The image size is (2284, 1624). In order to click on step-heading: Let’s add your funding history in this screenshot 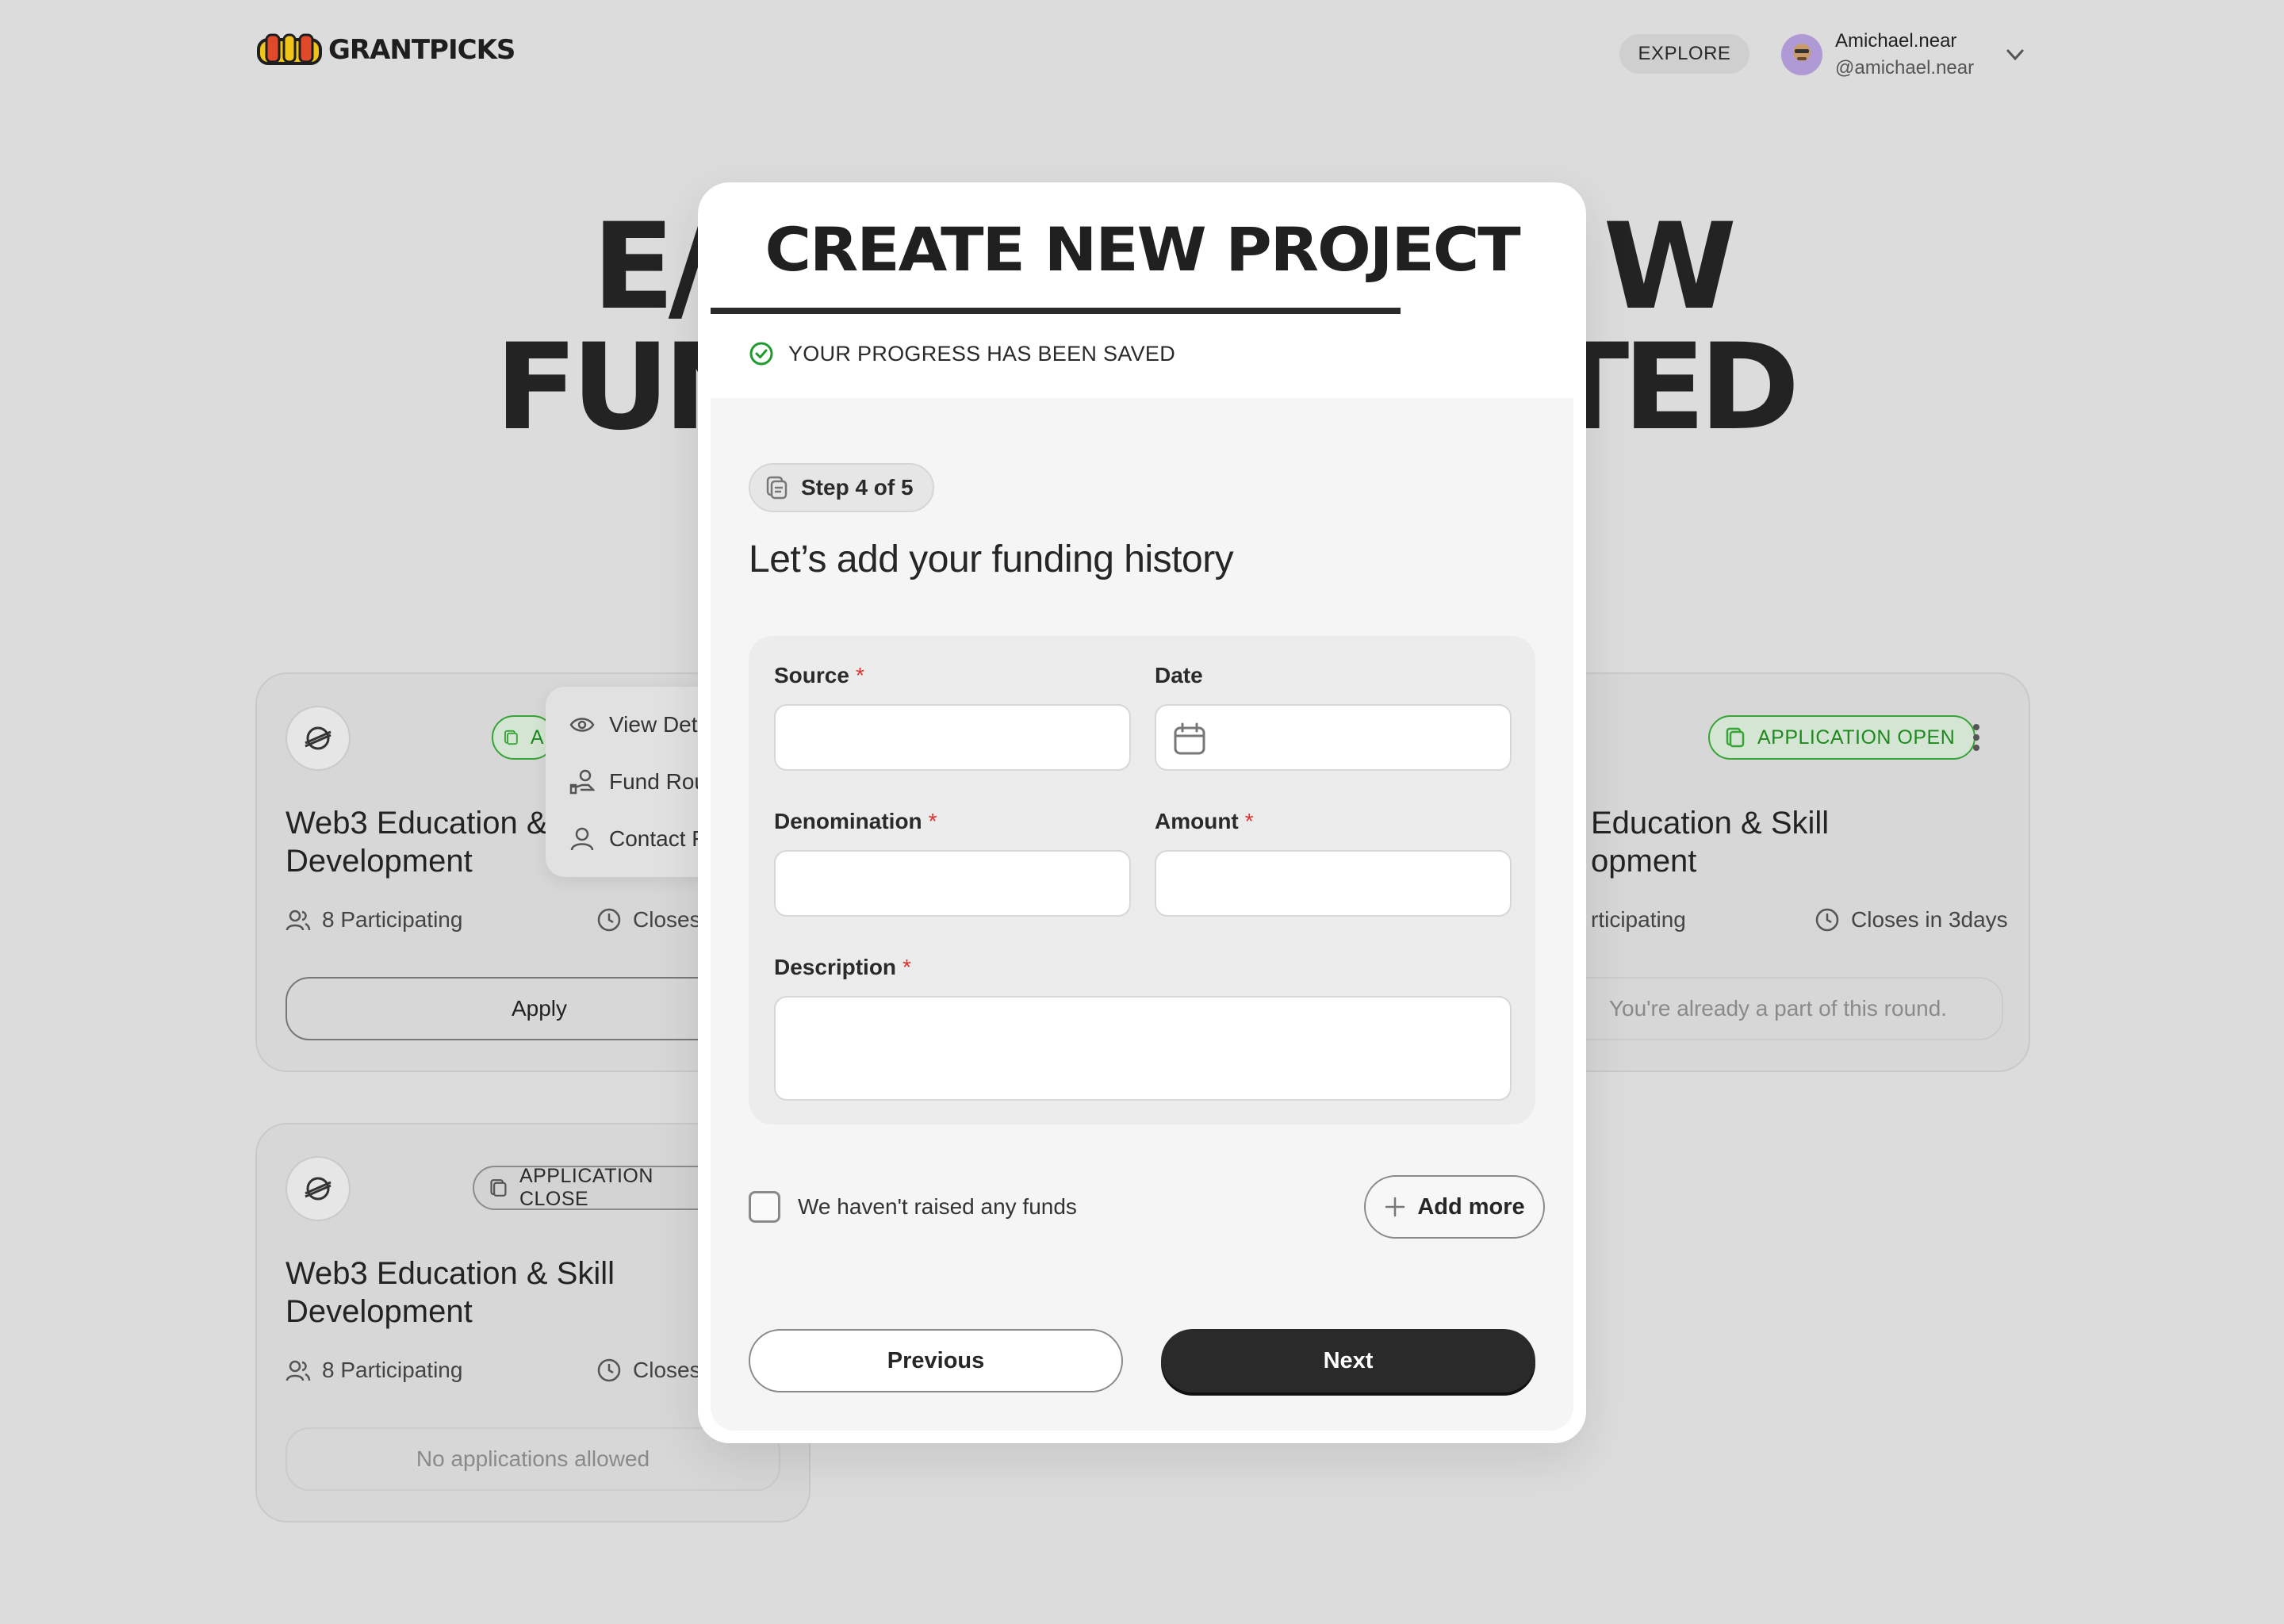, I will do `click(991, 559)`.